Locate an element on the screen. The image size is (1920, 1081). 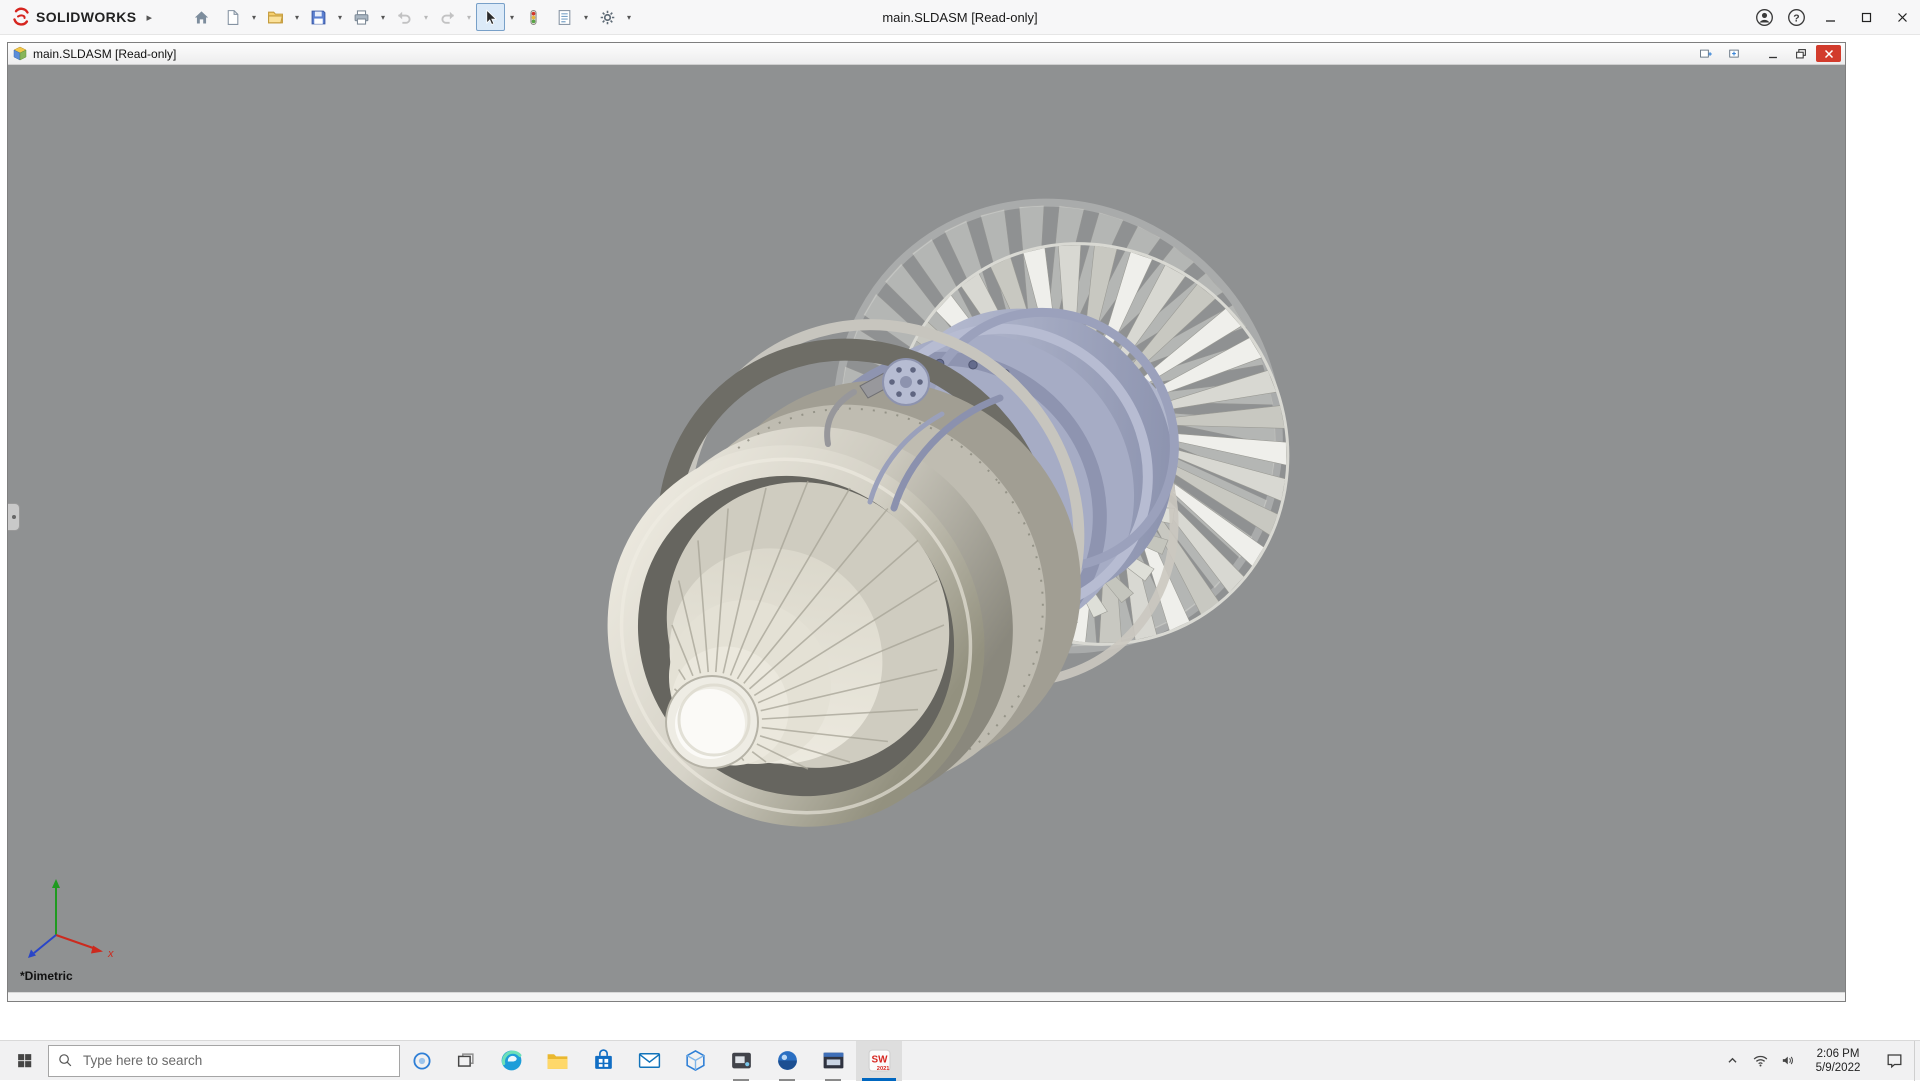
tray-overflow-button is located at coordinates (1732, 1061).